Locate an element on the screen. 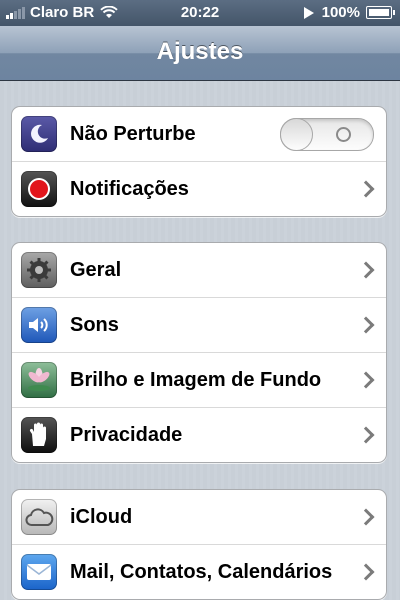 This screenshot has width=400, height=600. toggle-knob is located at coordinates (296, 134).